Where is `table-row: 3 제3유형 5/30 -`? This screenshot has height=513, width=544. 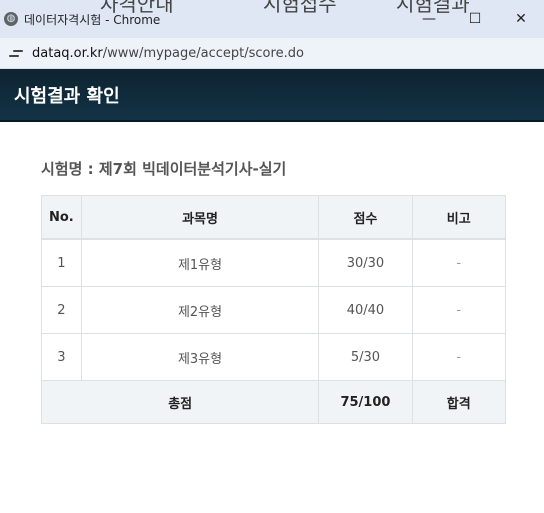 table-row: 3 제3유형 5/30 - is located at coordinates (274, 357).